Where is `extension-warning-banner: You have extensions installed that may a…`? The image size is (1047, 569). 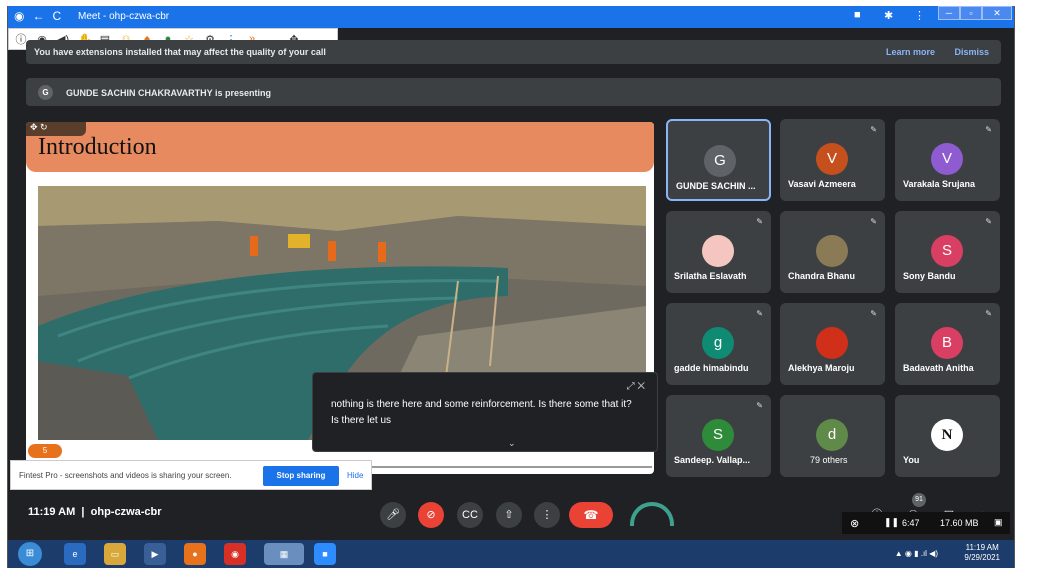
extension-warning-banner: You have extensions installed that may a… is located at coordinates (513, 52).